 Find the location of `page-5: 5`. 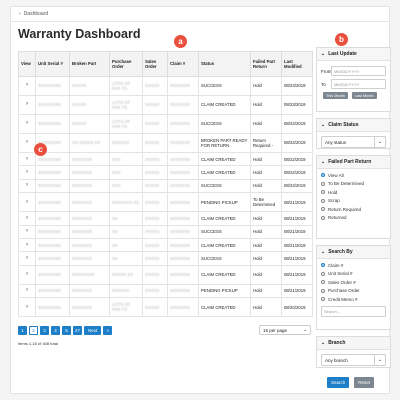

page-5: 5 is located at coordinates (66, 330).